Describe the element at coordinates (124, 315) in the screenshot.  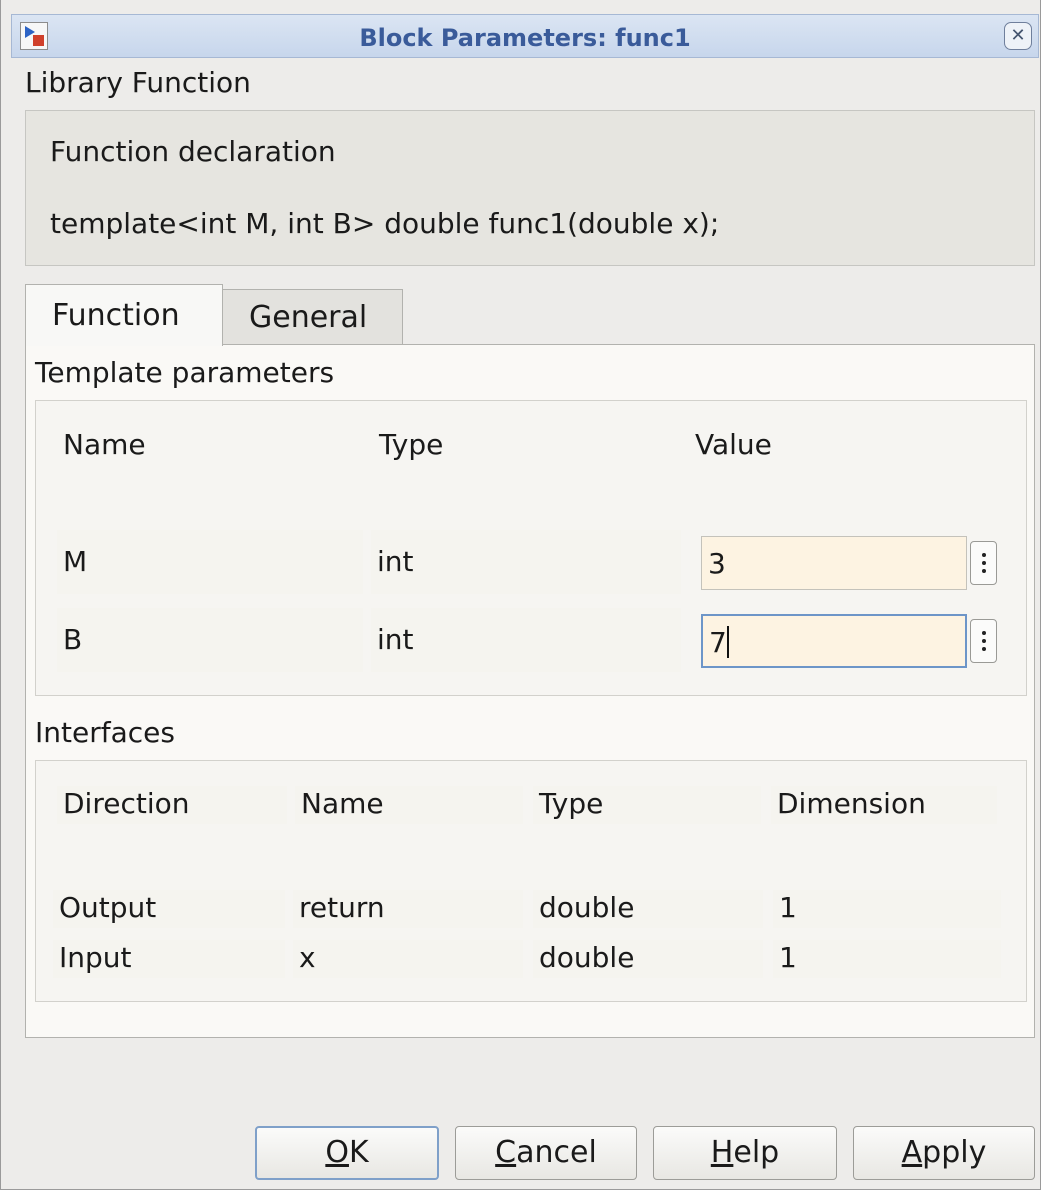
I see `tab-function: Function` at that location.